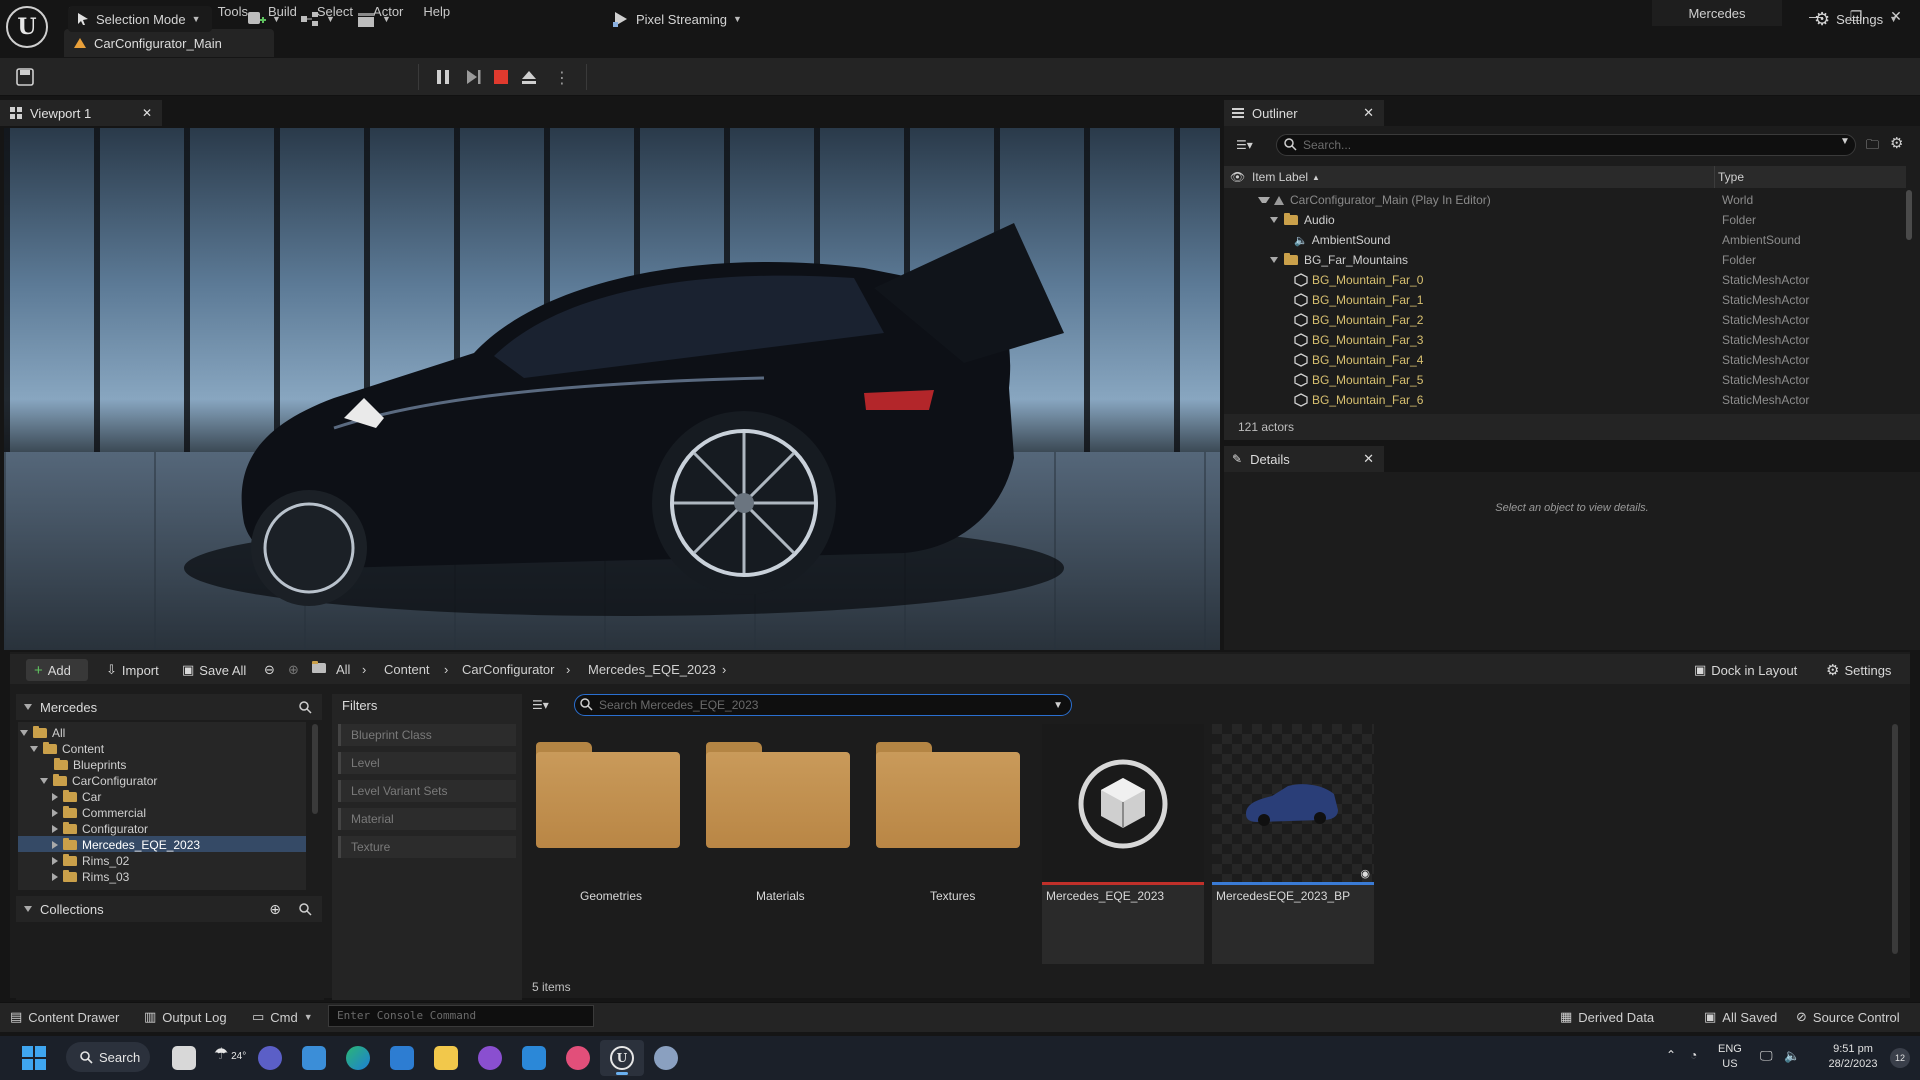 Image resolution: width=1920 pixels, height=1080 pixels. I want to click on cmd-dropdown: ▭ Cmd ▼, so click(282, 1017).